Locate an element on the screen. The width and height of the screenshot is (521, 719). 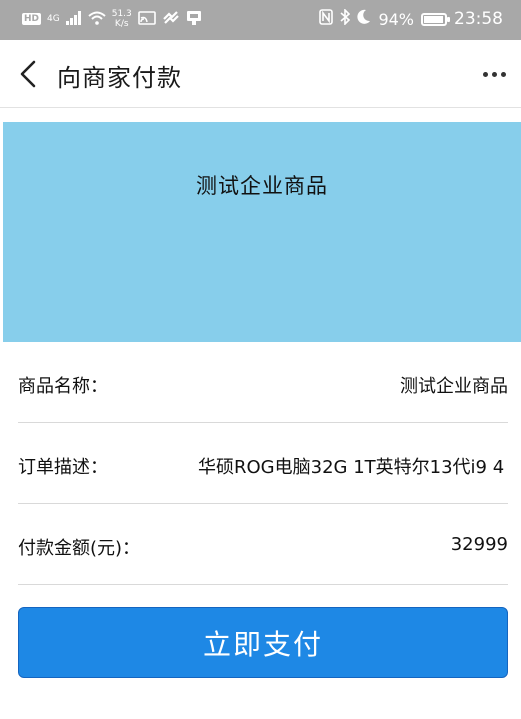
banner-title: 测试企业商品 is located at coordinates (262, 186).